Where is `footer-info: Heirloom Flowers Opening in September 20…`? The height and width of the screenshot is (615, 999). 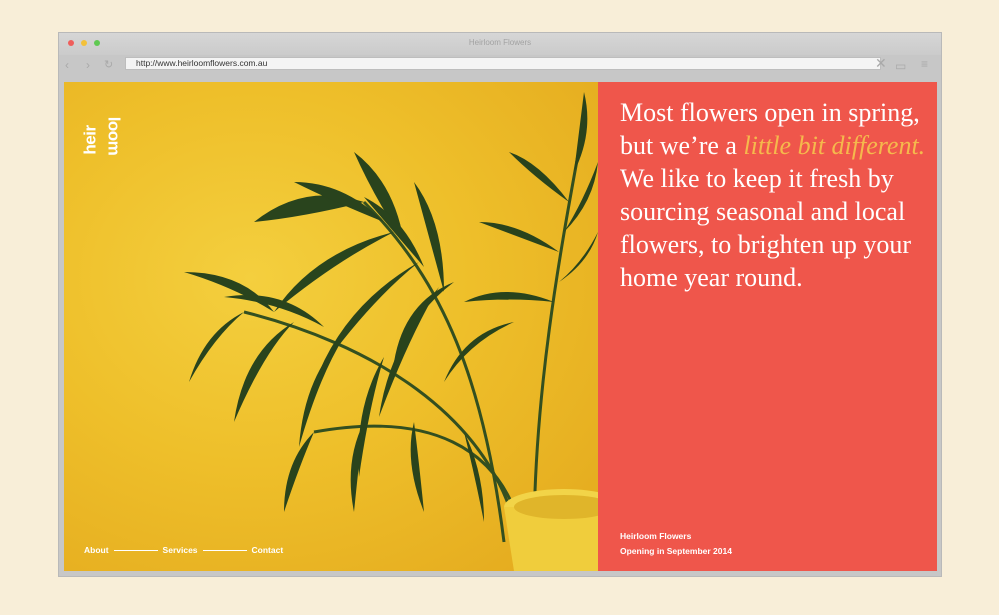 footer-info: Heirloom Flowers Opening in September 20… is located at coordinates (676, 544).